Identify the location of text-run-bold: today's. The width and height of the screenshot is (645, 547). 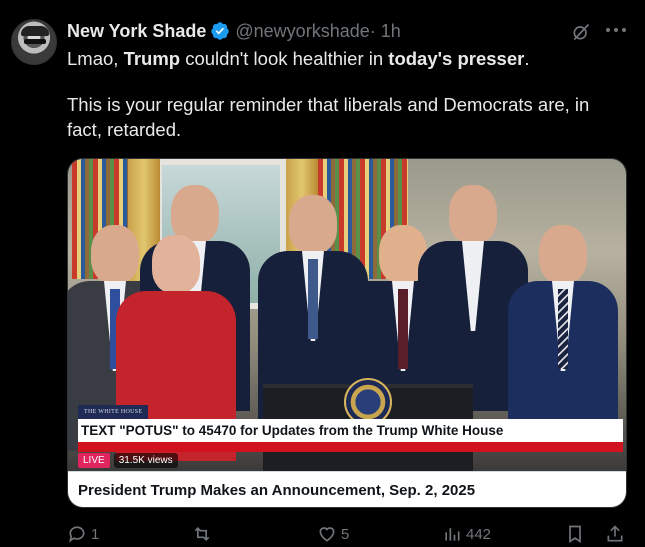
(420, 58).